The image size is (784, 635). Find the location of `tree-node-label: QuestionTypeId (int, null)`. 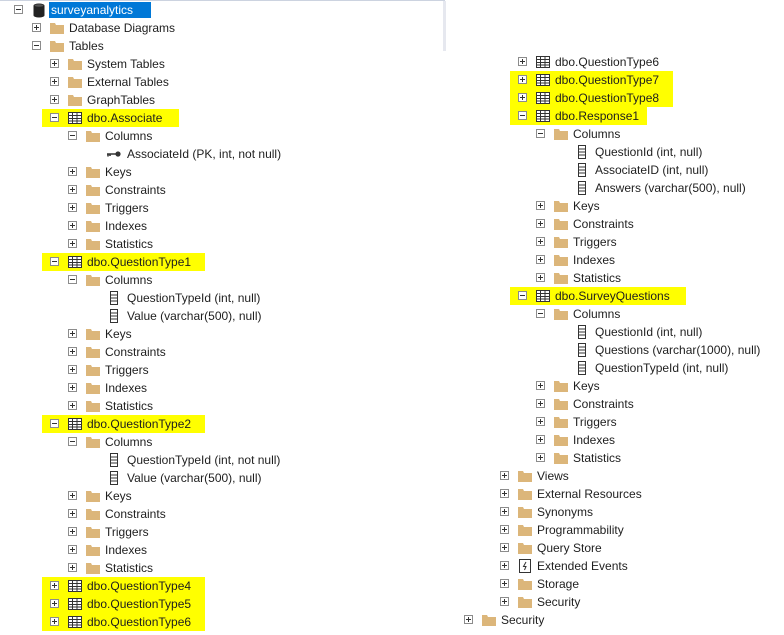

tree-node-label: QuestionTypeId (int, null) is located at coordinates (661, 368).